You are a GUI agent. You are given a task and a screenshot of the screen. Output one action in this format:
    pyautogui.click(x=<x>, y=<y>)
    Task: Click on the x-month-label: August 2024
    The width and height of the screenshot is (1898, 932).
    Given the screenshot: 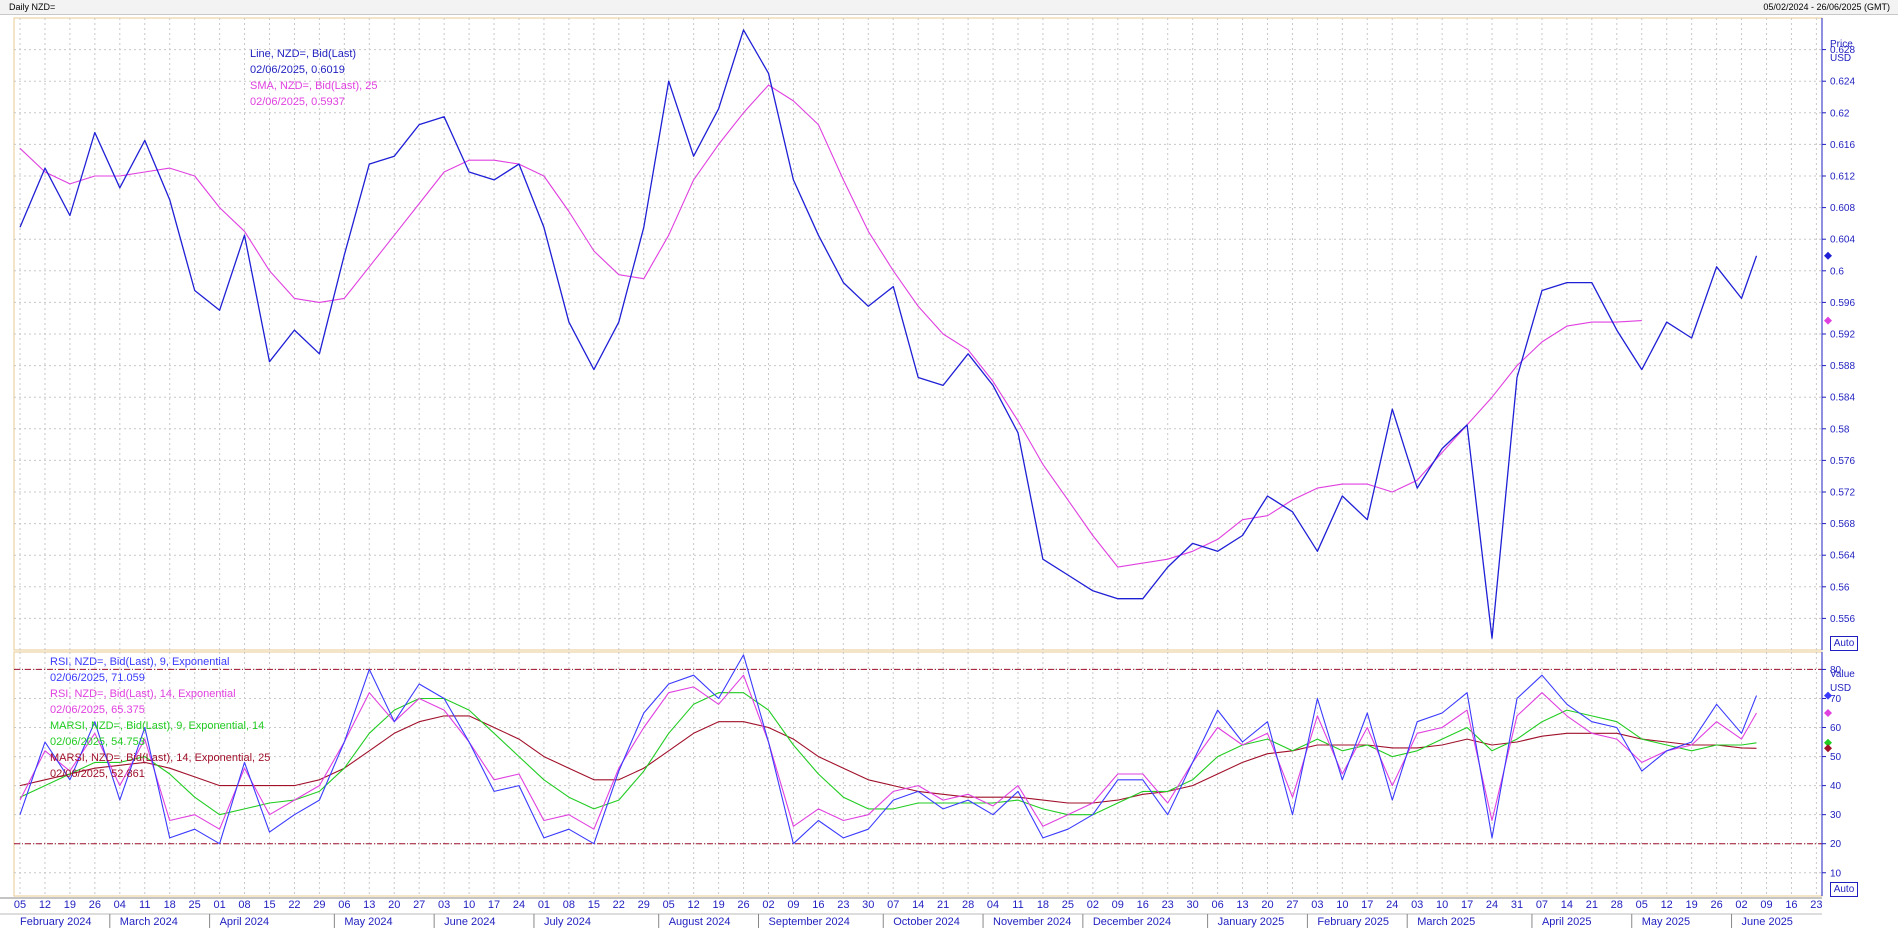 What is the action you would take?
    pyautogui.click(x=700, y=922)
    